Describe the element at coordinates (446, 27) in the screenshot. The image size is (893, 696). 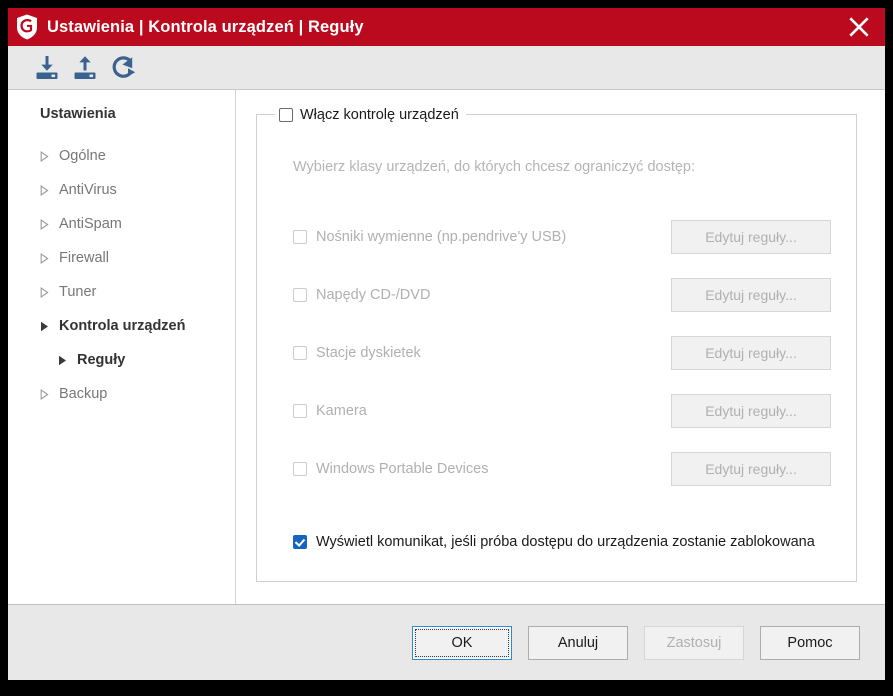
I see `title-bar: Ustawienia | Kontrola urządzeń | Reguły` at that location.